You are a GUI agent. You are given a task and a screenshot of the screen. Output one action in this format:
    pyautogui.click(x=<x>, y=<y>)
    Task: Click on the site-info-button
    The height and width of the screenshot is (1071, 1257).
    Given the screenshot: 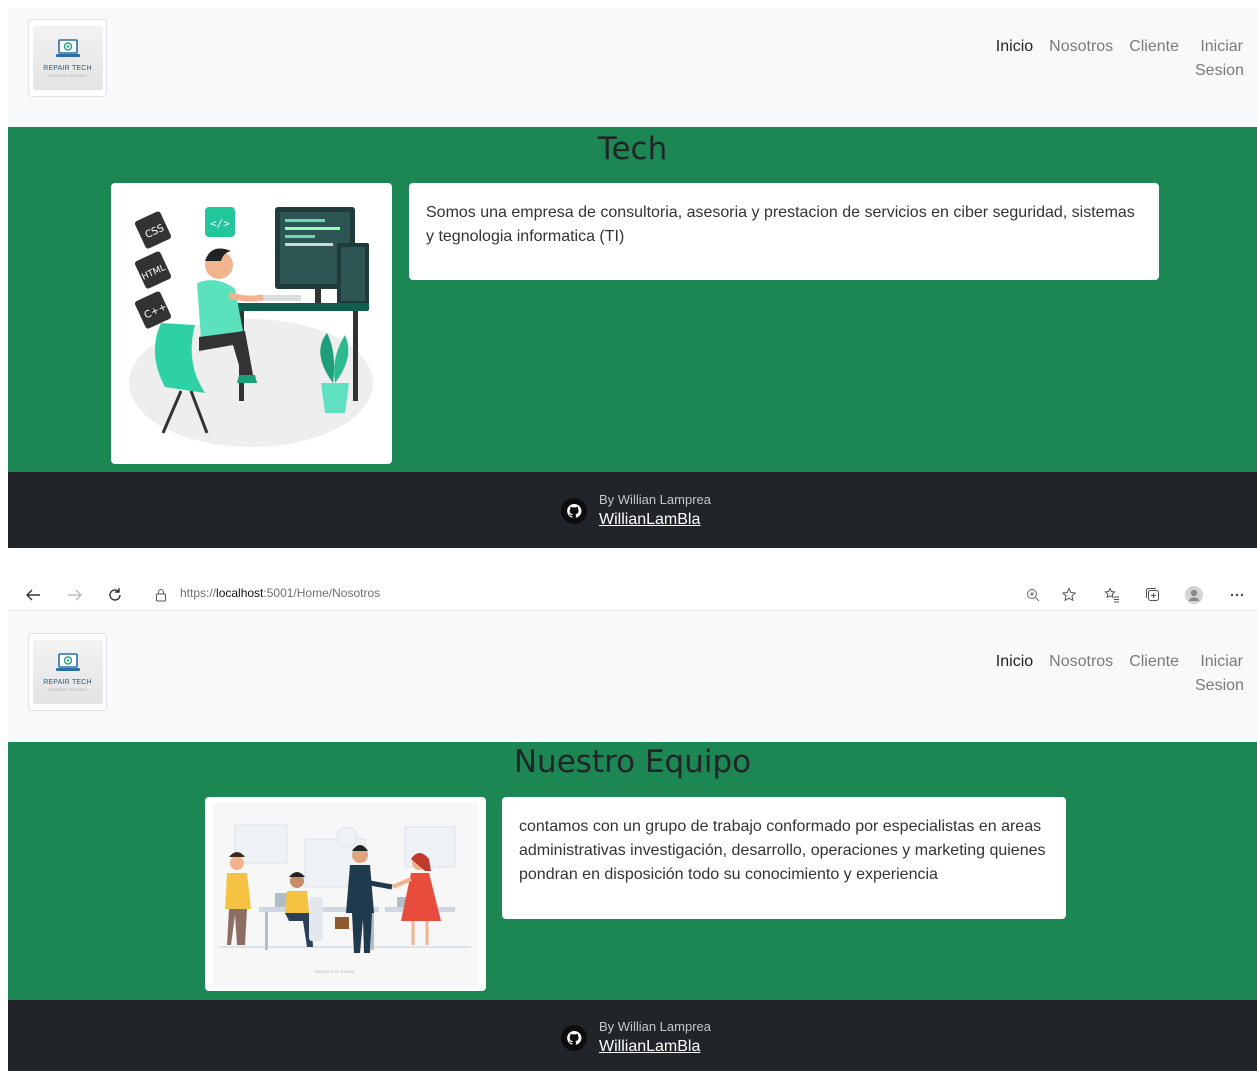 What is the action you would take?
    pyautogui.click(x=161, y=595)
    